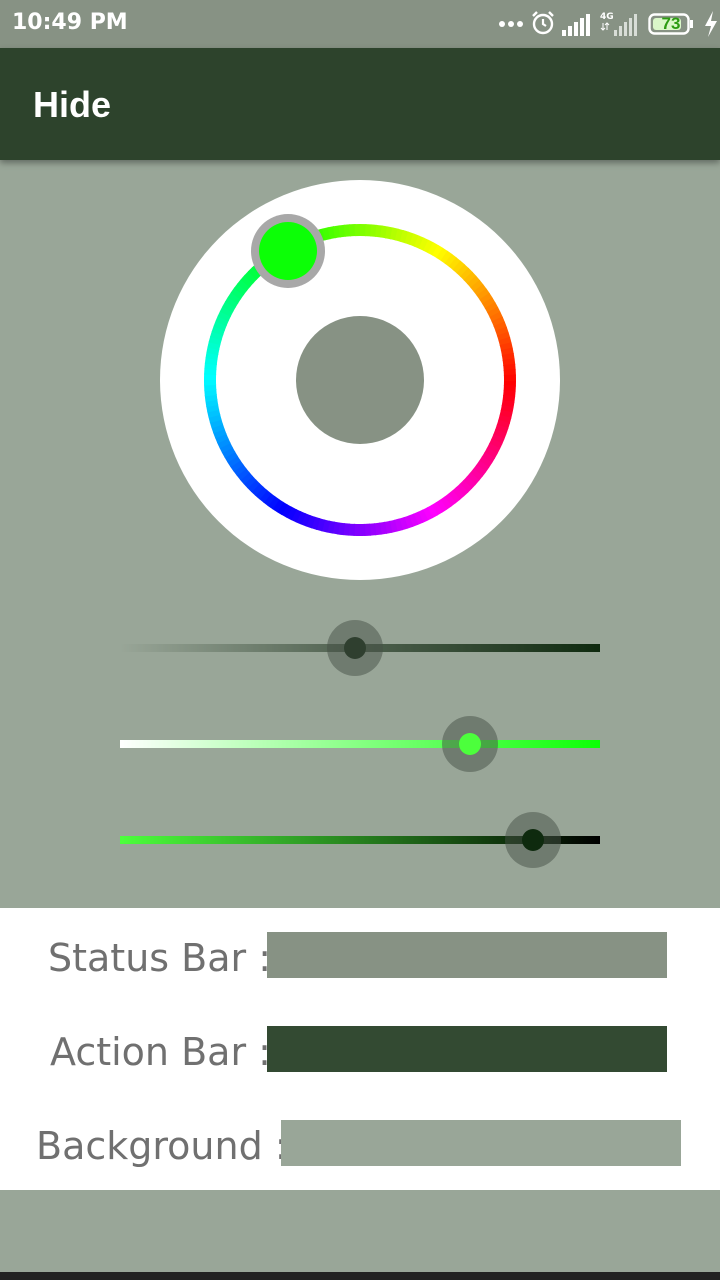  Describe the element at coordinates (576, 25) in the screenshot. I see `signal-icon` at that location.